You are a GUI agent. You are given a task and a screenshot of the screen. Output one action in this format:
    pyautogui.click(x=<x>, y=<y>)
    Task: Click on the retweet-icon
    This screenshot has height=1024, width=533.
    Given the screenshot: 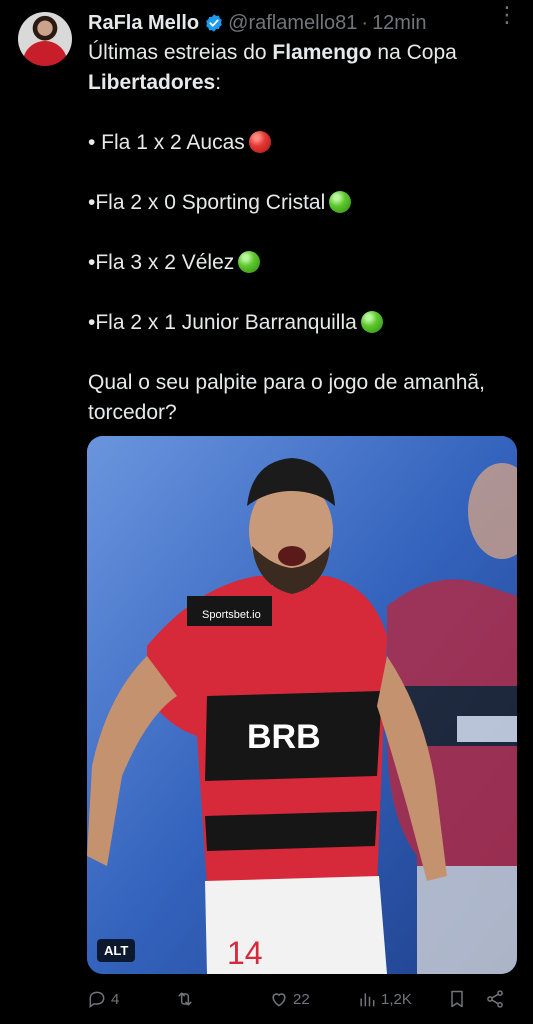 What is the action you would take?
    pyautogui.click(x=185, y=999)
    